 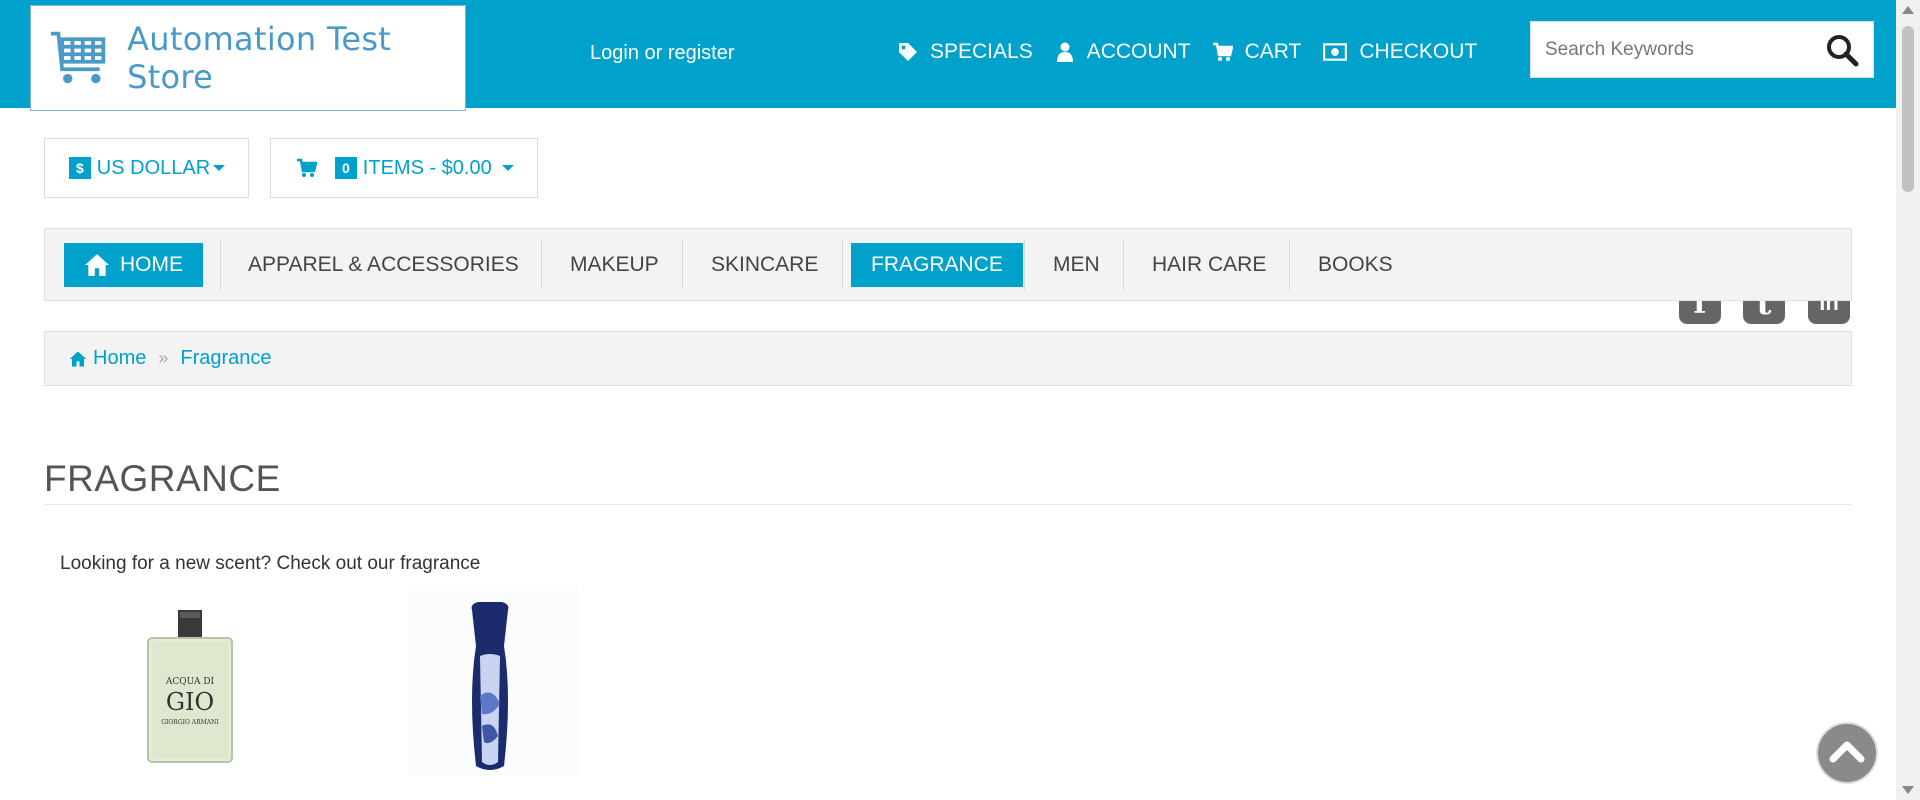 I want to click on menu-label-hair-care: HAIR CARE, so click(x=1209, y=264).